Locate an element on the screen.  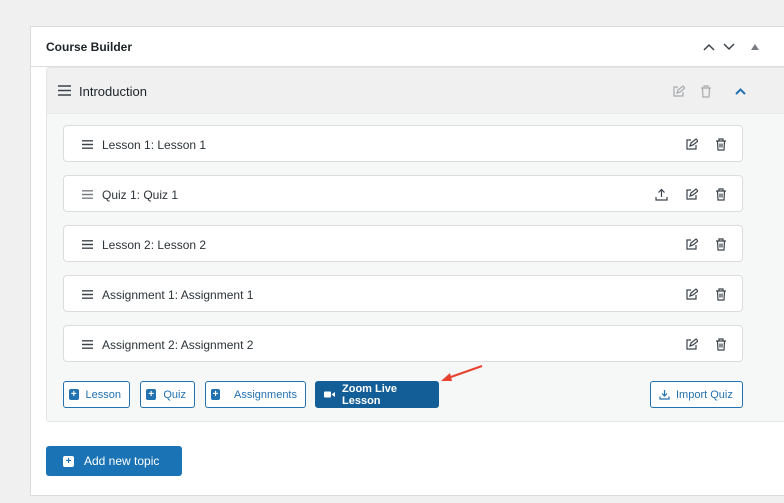
course-builder-title: Course Builder is located at coordinates (89, 47).